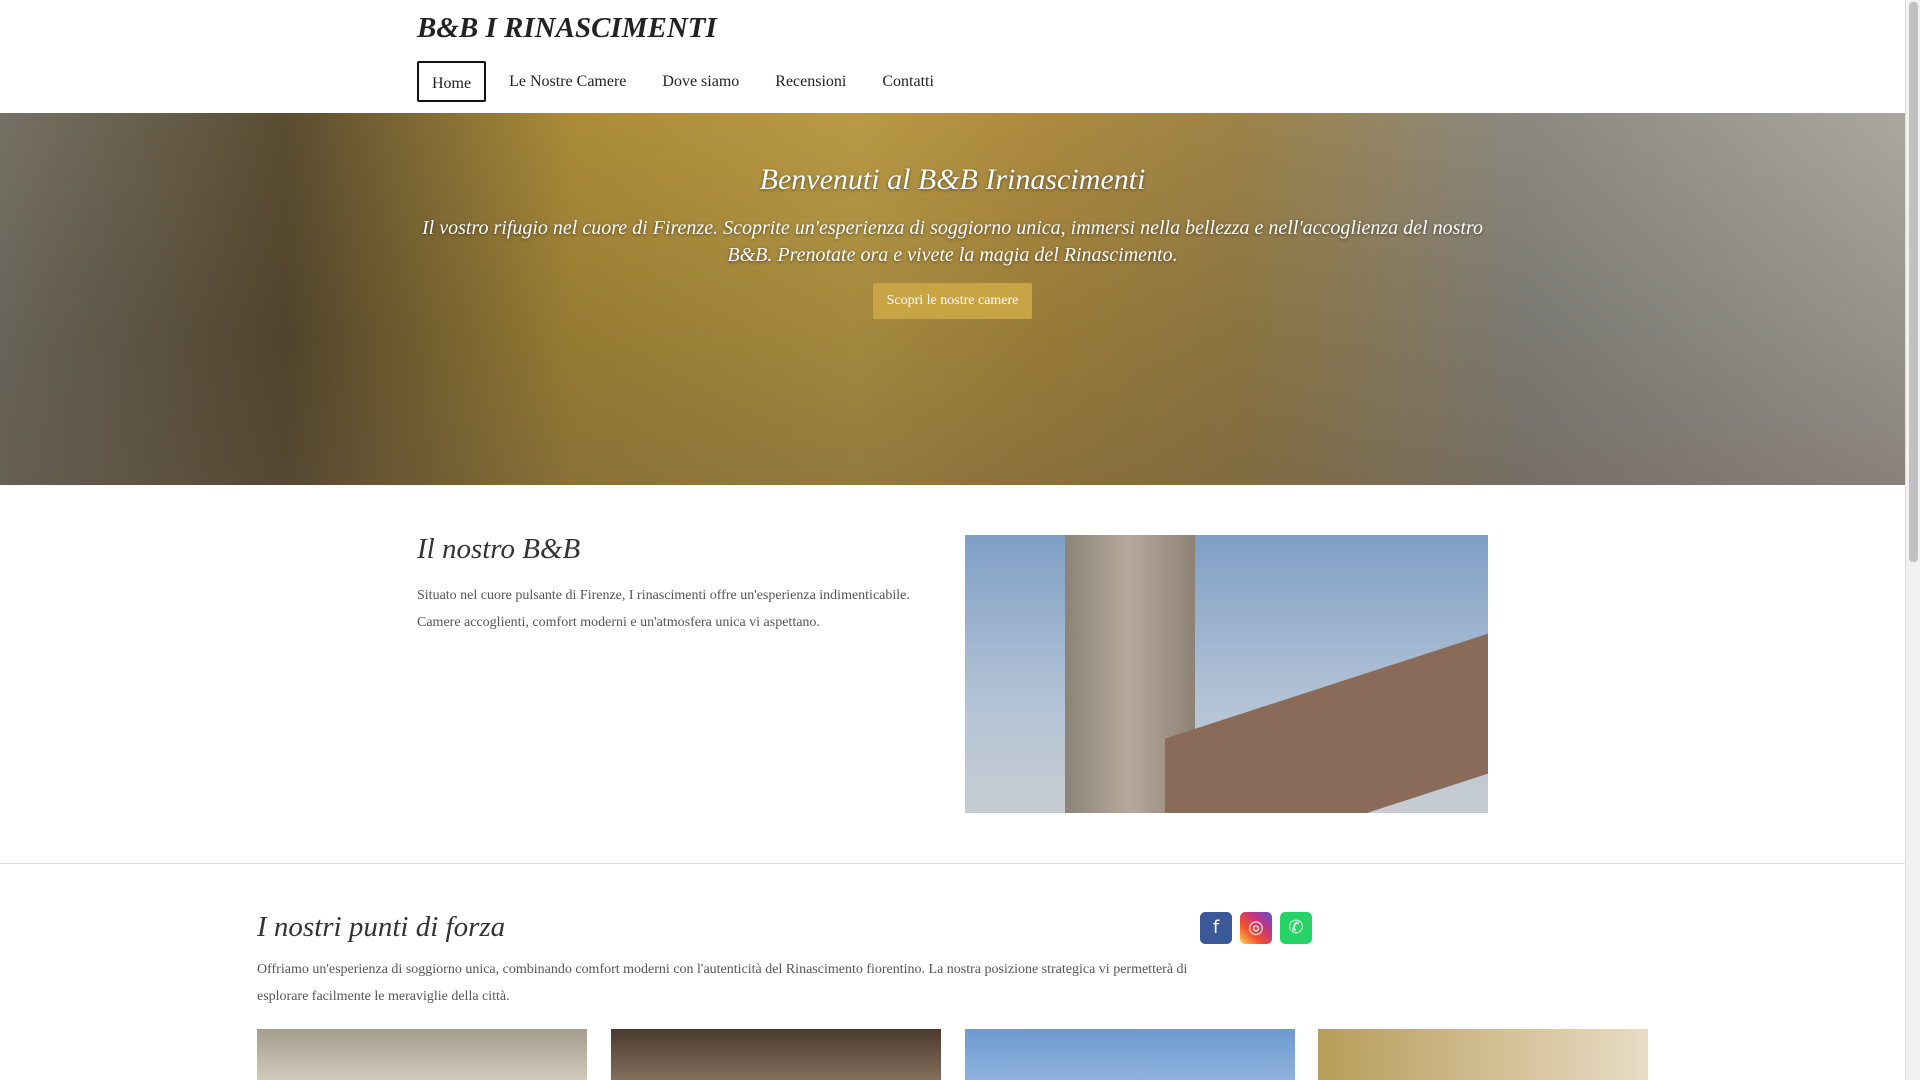  Describe the element at coordinates (1912, 540) in the screenshot. I see `scrollbar` at that location.